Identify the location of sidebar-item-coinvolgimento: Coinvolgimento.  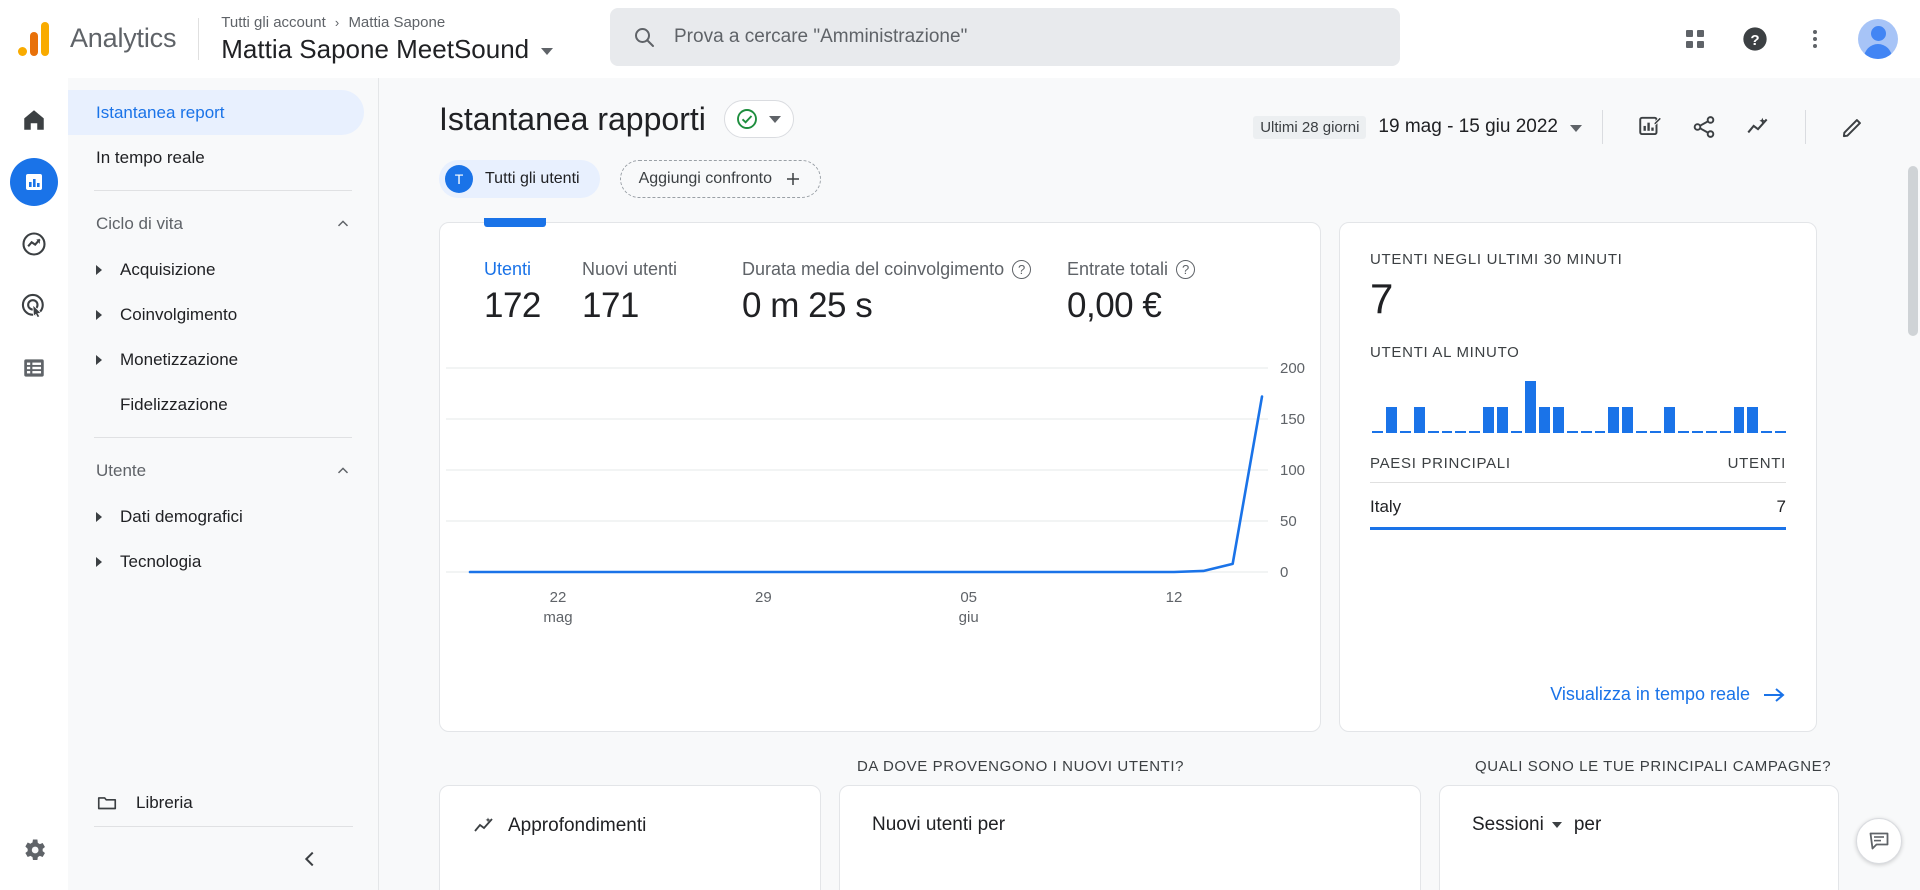
(223, 314).